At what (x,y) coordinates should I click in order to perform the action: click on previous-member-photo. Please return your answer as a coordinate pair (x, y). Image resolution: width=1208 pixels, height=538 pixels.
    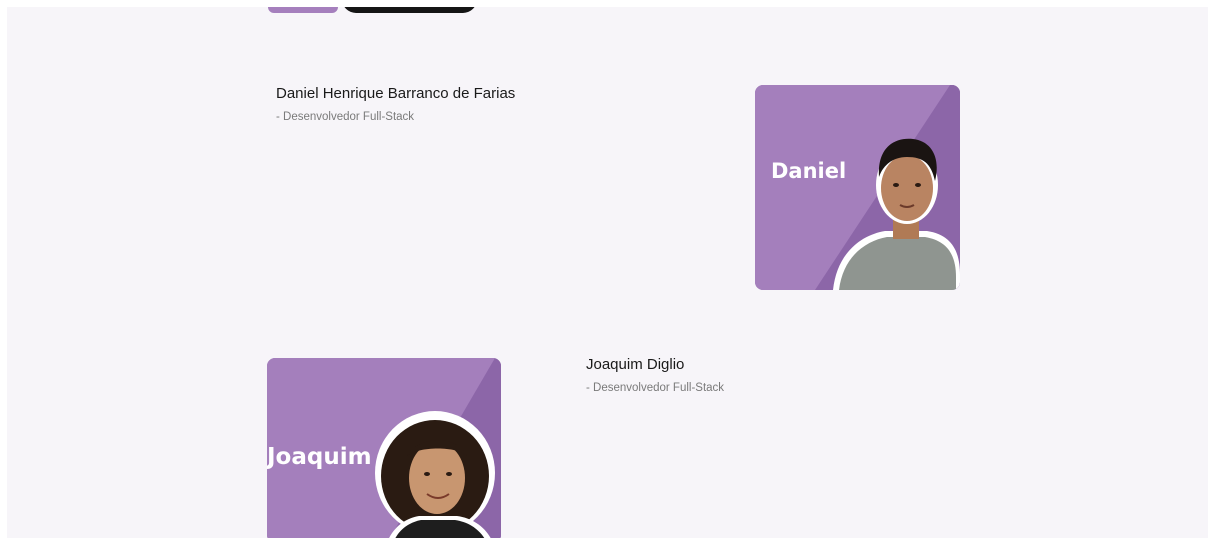
    Looking at the image, I should click on (409, 10).